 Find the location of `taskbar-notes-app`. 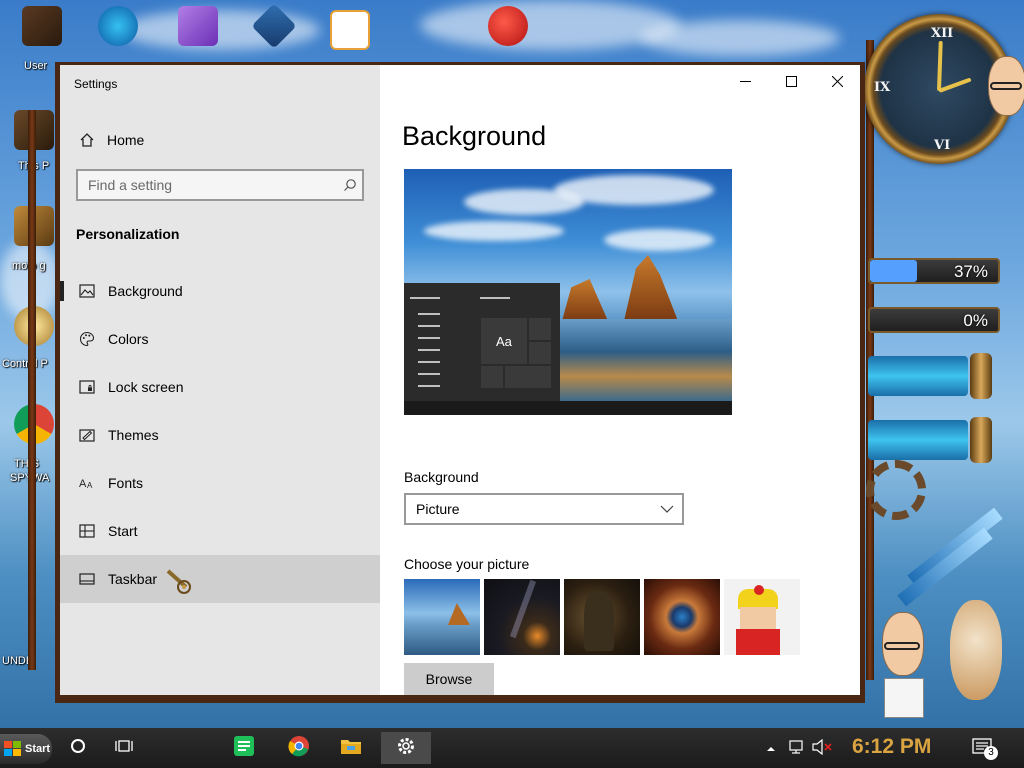

taskbar-notes-app is located at coordinates (244, 748).